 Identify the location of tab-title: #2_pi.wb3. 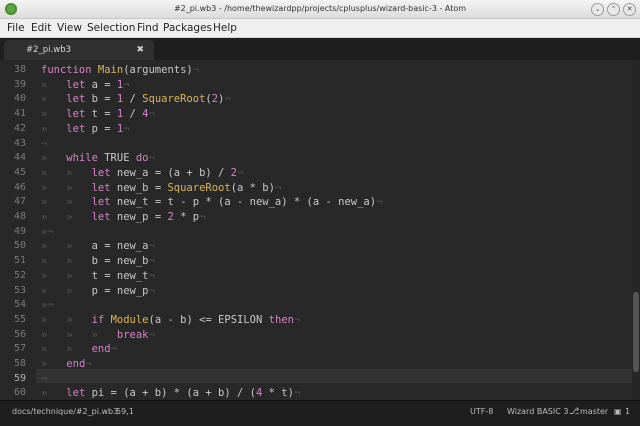
(48, 50).